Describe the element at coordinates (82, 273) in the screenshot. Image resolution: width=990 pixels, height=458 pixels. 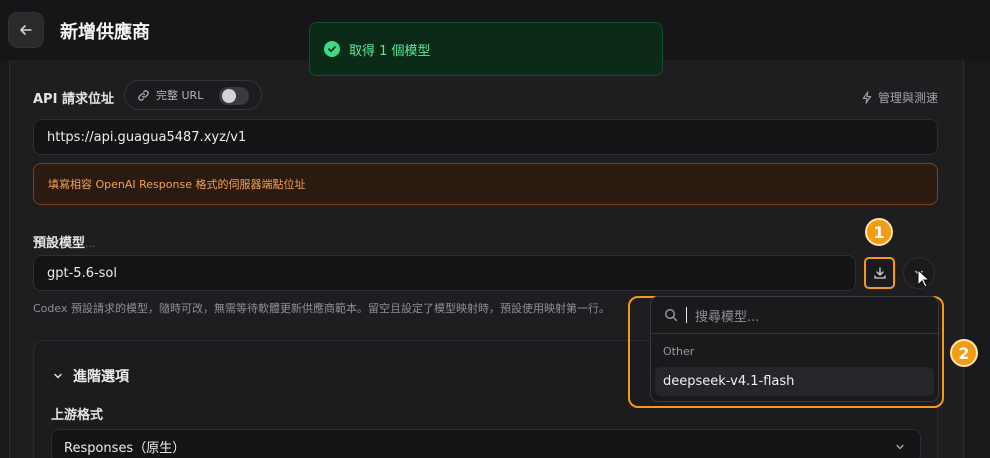
I see `default-model-value: gpt-5.6-sol` at that location.